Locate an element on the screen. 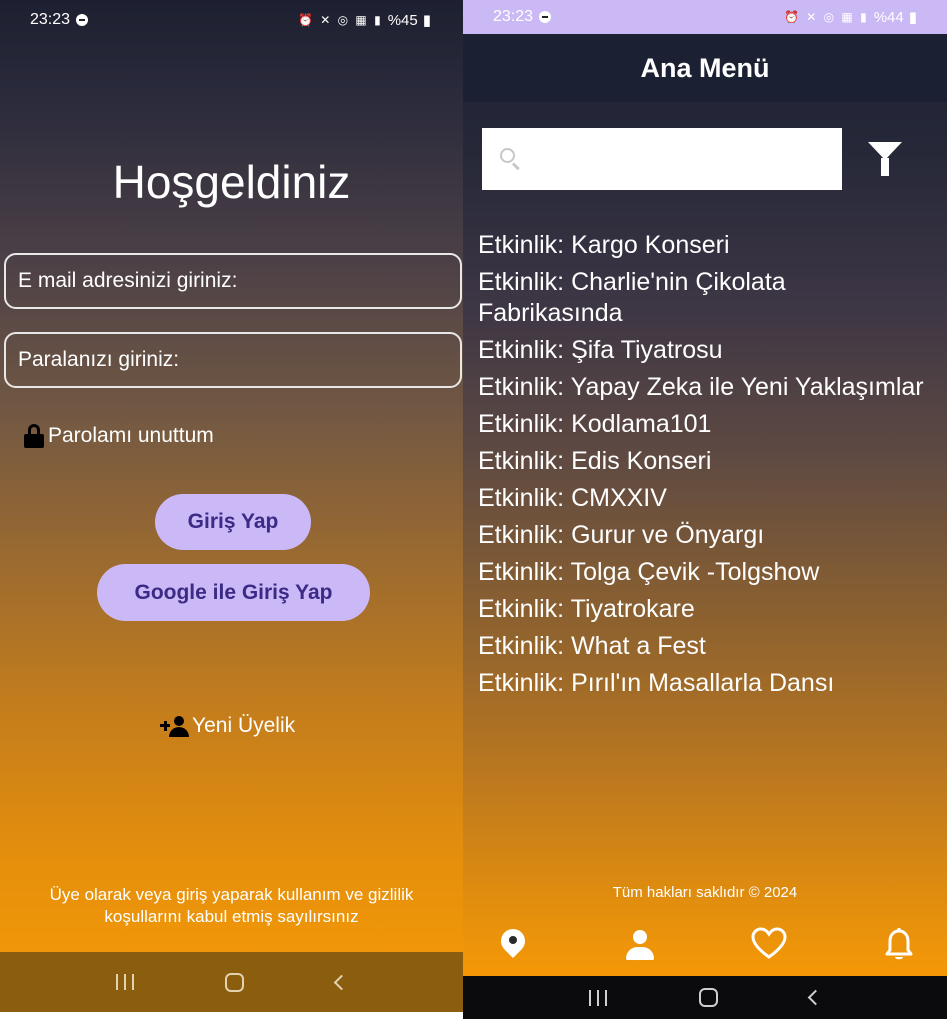  list-item: Etkinlik: What a Fest is located at coordinates (705, 646).